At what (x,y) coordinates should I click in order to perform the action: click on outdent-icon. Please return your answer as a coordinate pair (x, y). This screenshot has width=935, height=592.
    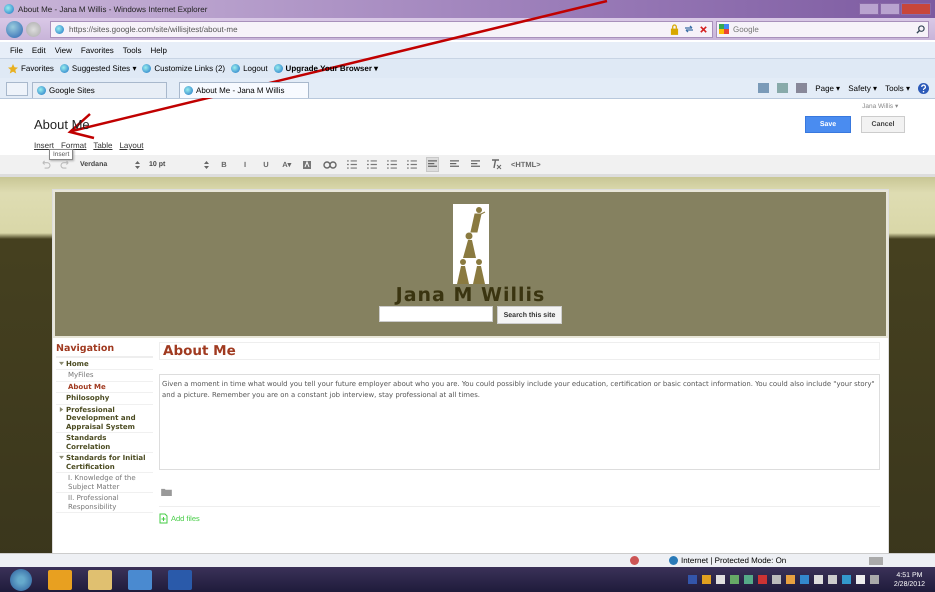
    Looking at the image, I should click on (391, 164).